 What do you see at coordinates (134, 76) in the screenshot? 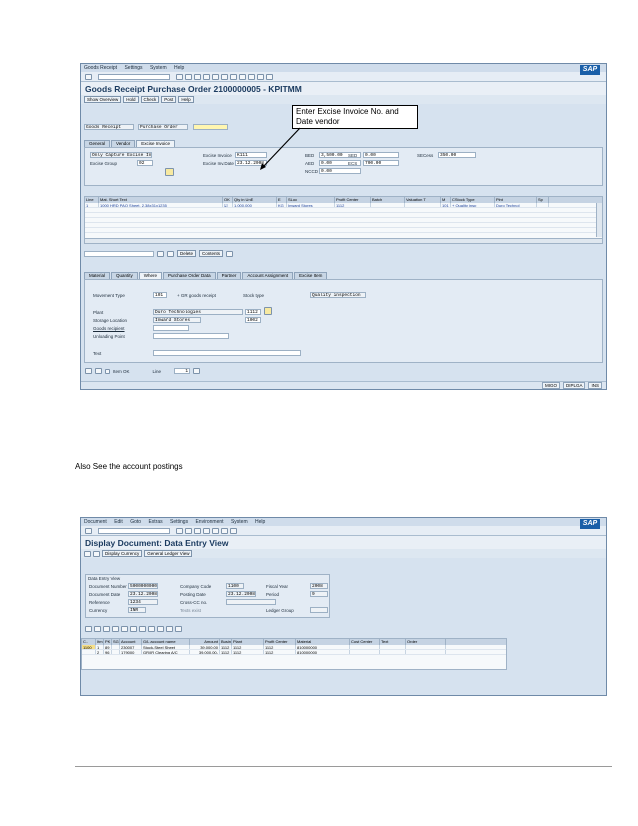
I see `command-field` at bounding box center [134, 76].